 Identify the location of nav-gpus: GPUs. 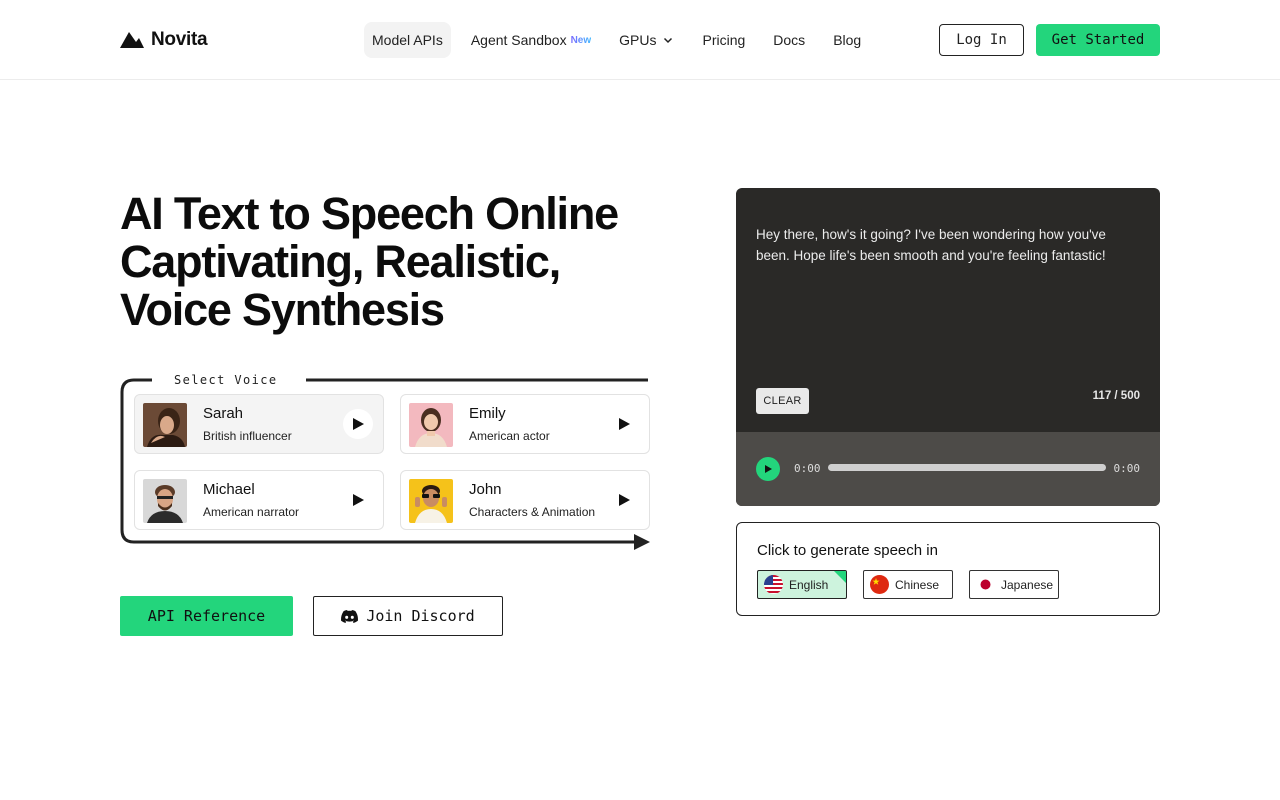
(646, 40).